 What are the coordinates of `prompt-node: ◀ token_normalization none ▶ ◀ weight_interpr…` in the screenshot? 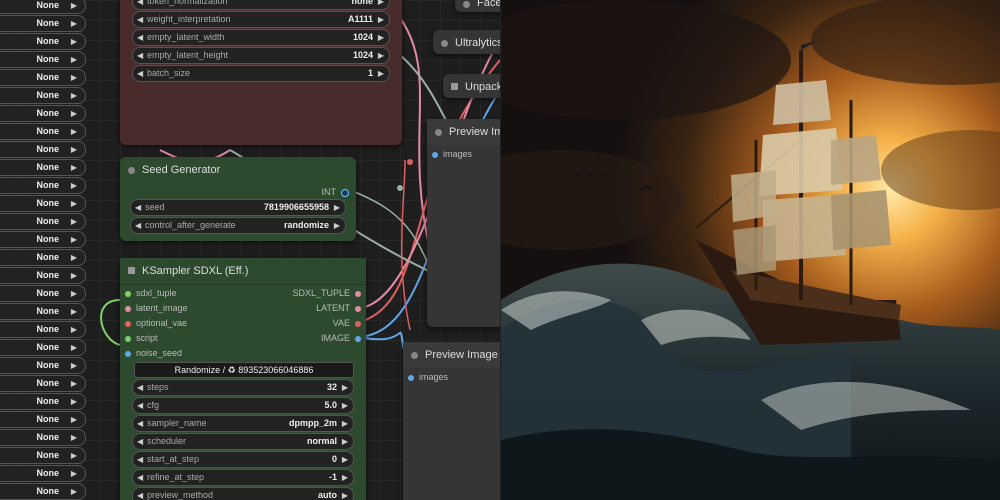 It's located at (261, 72).